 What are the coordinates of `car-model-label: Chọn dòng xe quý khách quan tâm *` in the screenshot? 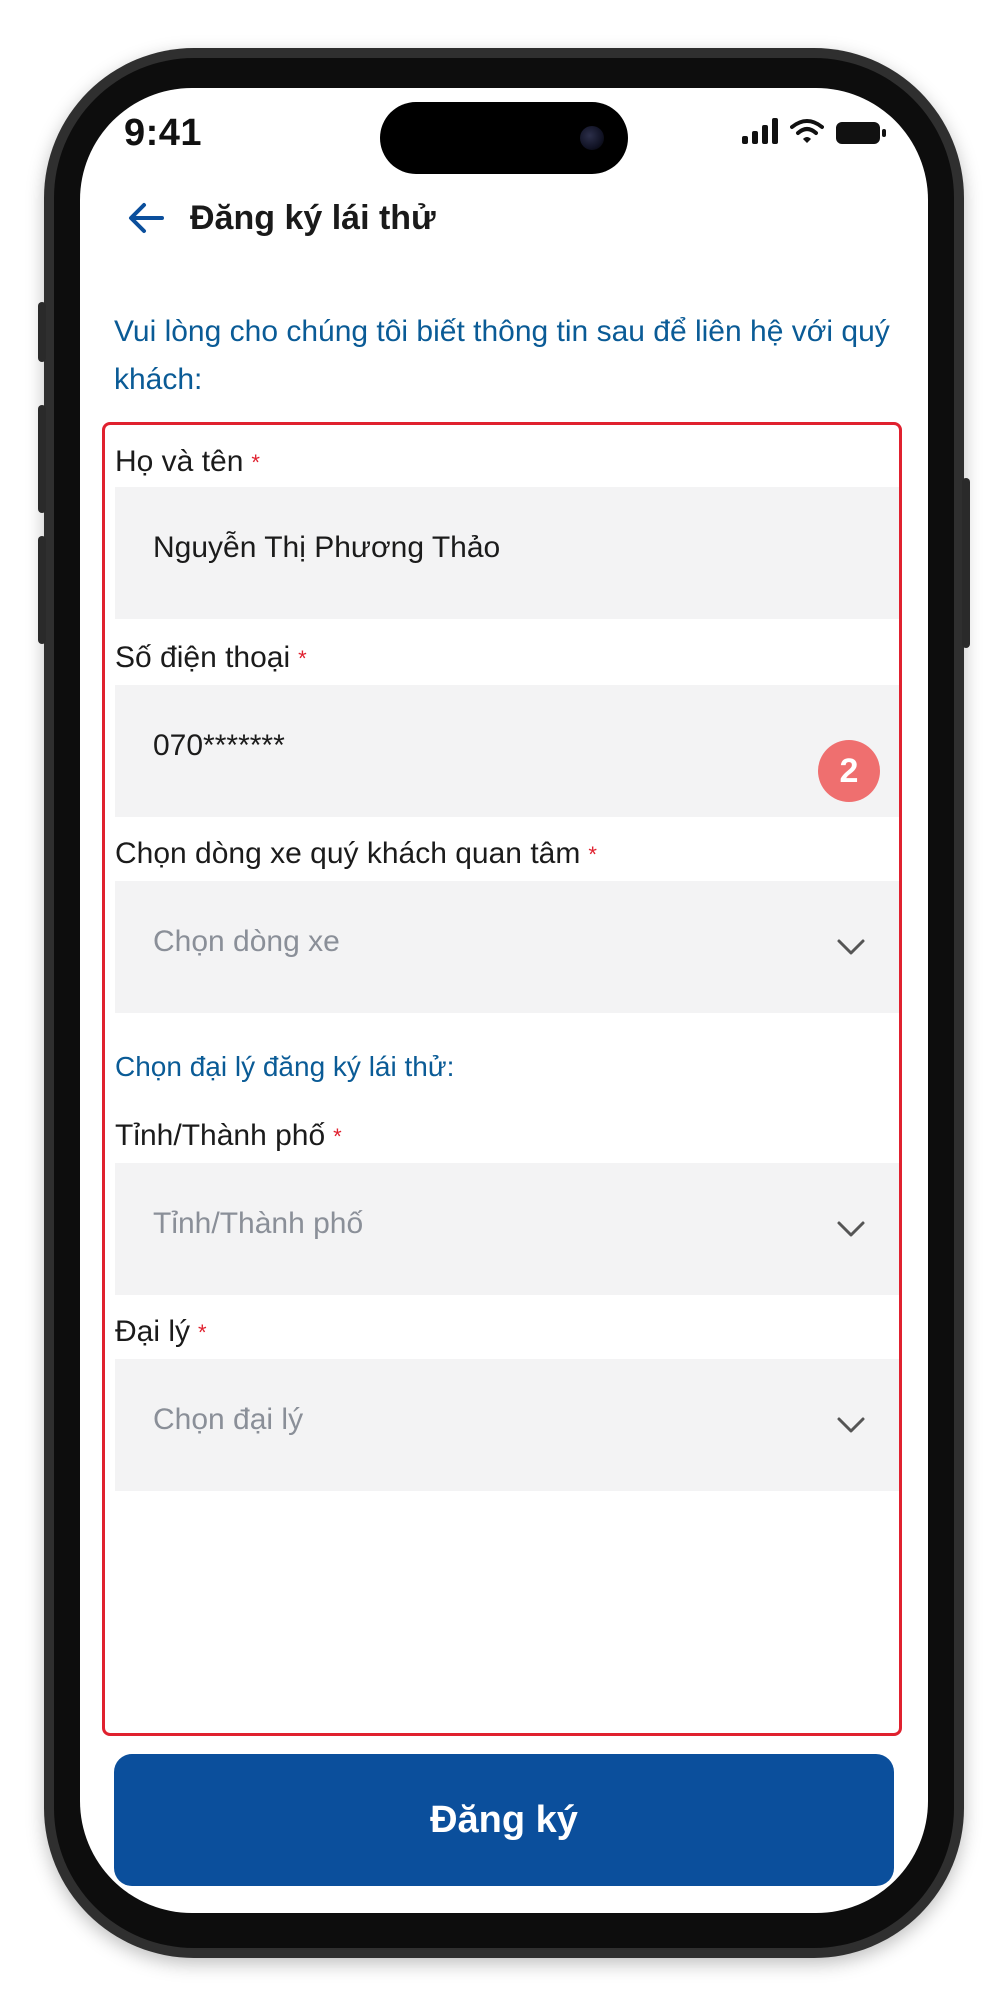 It's located at (356, 854).